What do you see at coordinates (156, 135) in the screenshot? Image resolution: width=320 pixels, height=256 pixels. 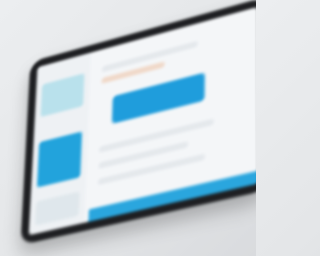 I see `content-text-line` at bounding box center [156, 135].